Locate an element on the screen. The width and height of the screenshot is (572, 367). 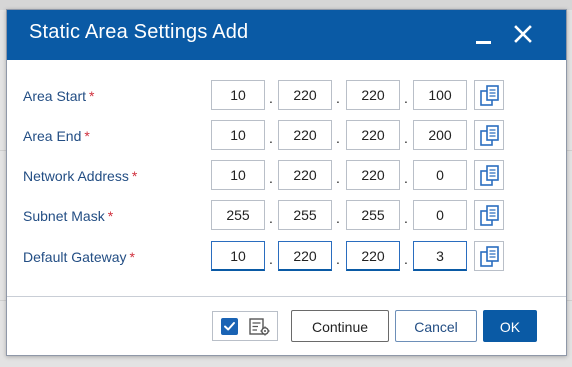
footer-options-group is located at coordinates (245, 326).